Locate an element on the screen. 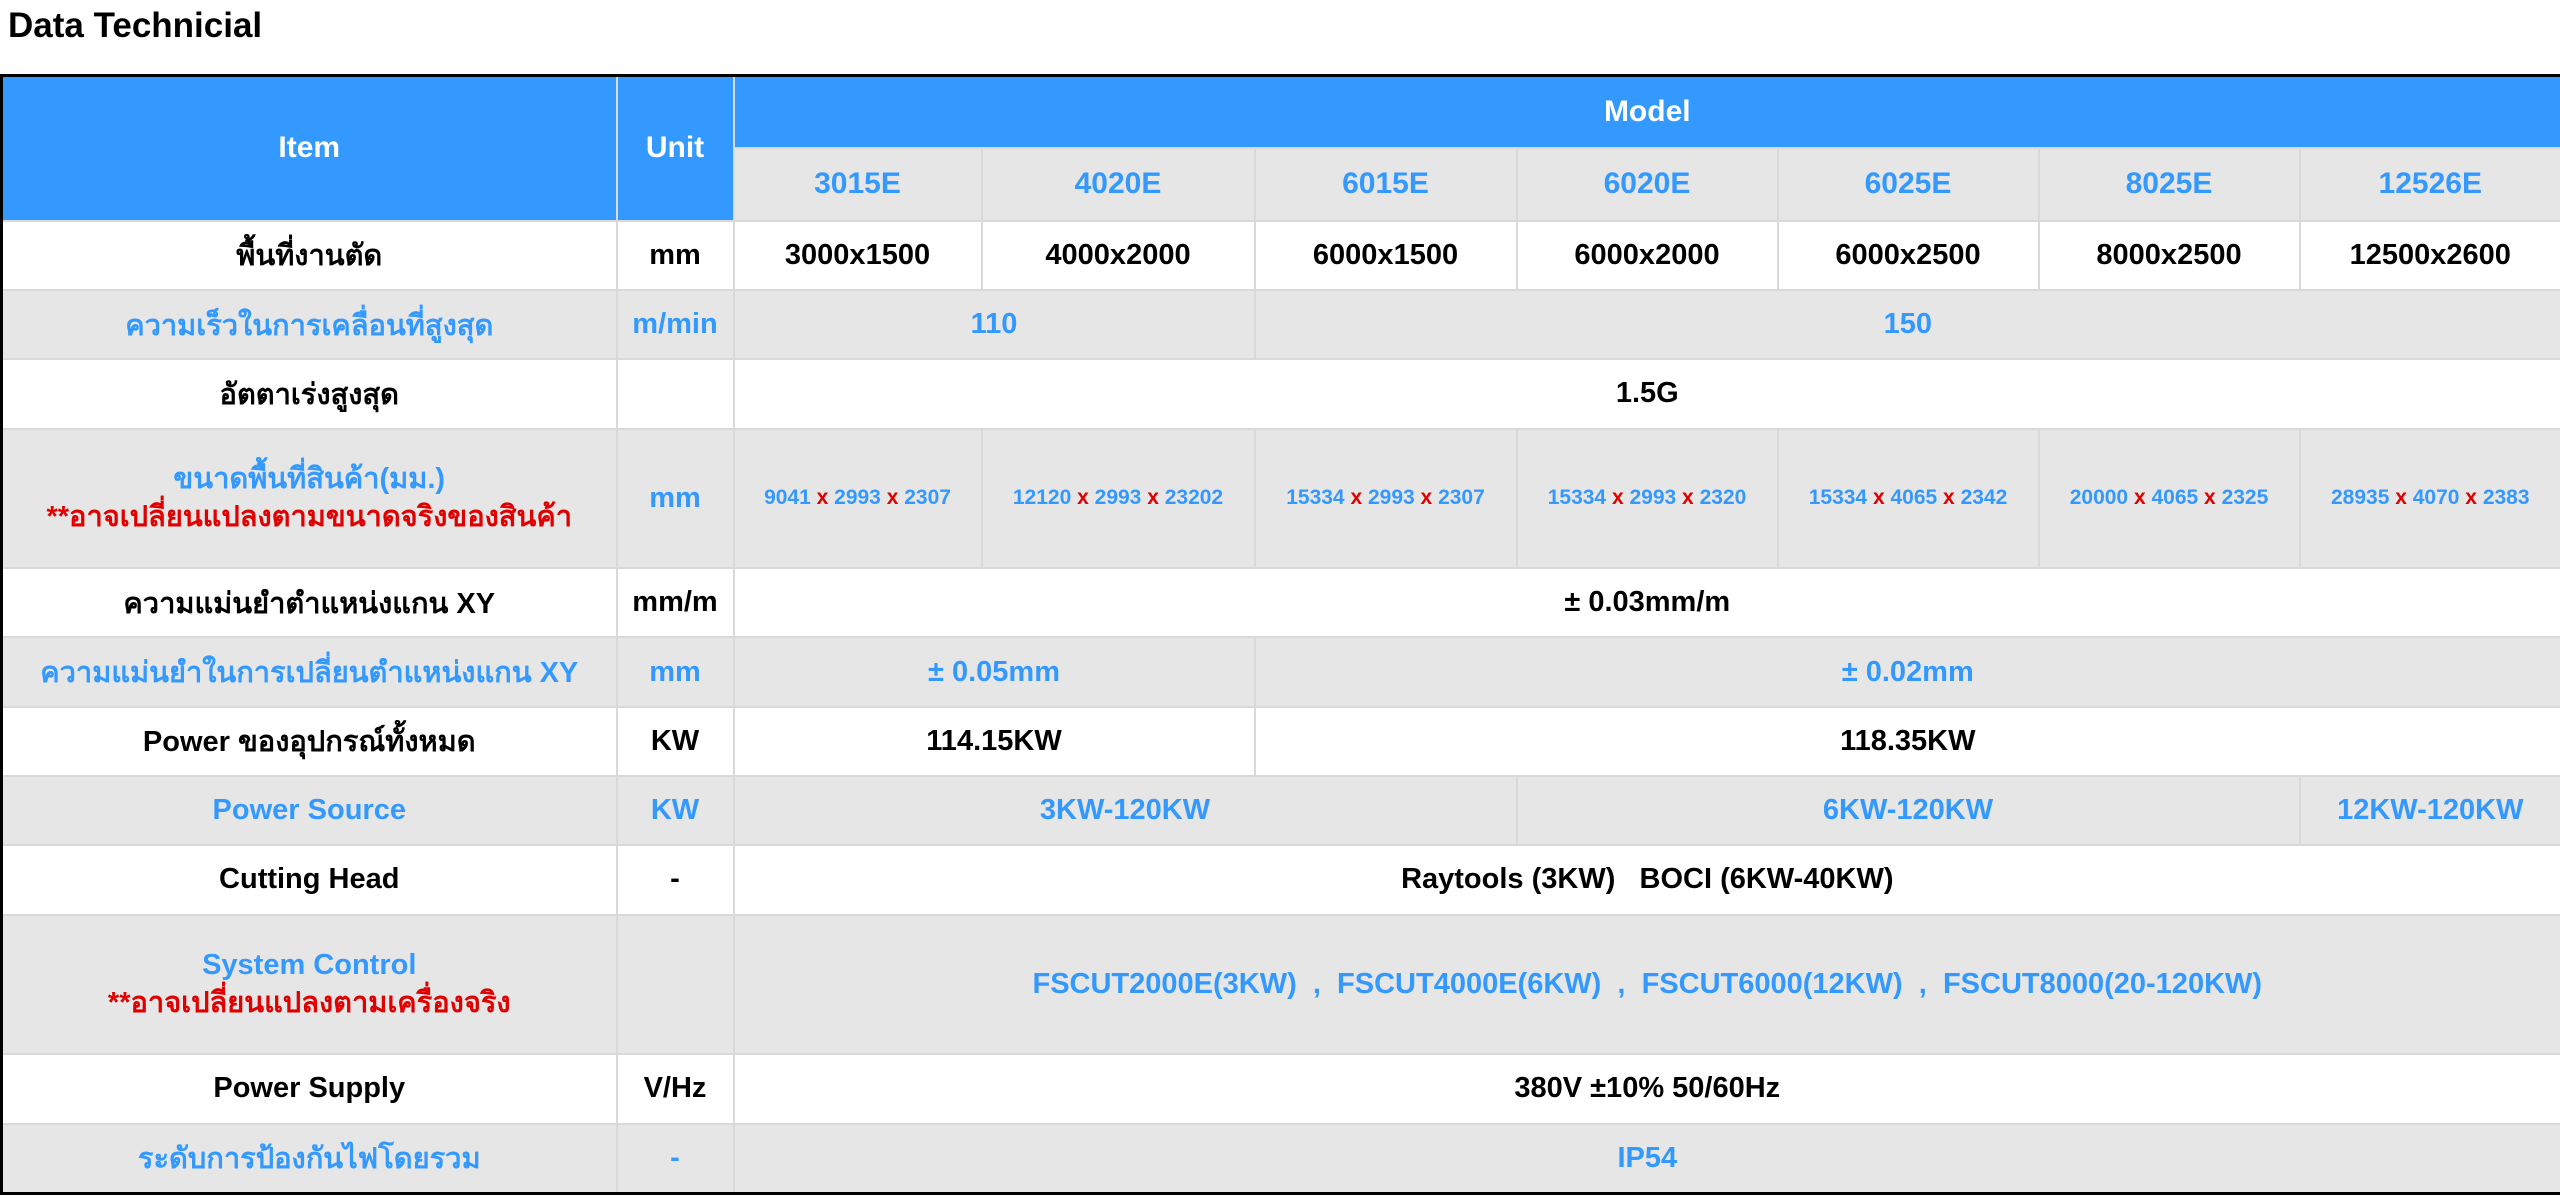 This screenshot has width=2560, height=1195. cell-value: 118.35KW is located at coordinates (1906, 741).